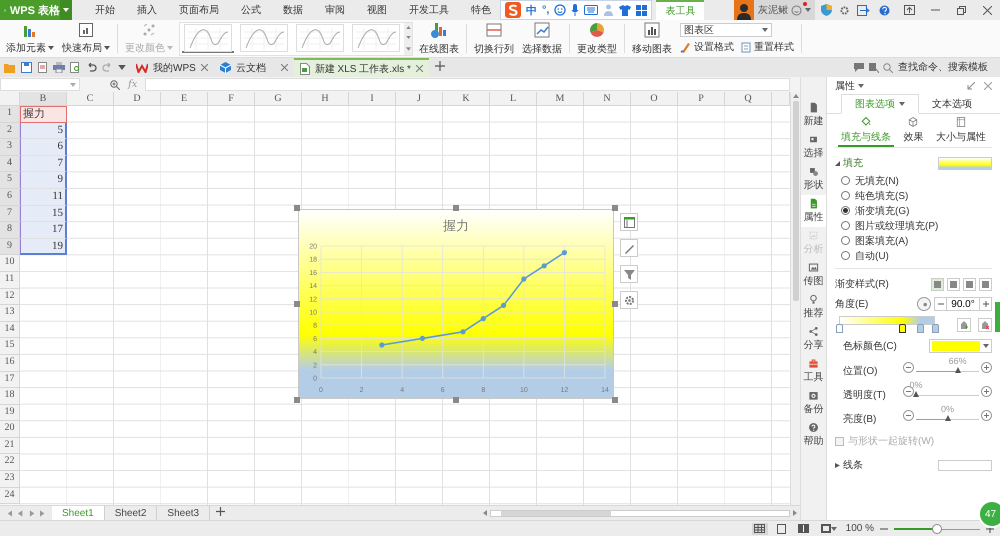 The width and height of the screenshot is (1000, 536). What do you see at coordinates (10, 446) in the screenshot?
I see `row-header: 21` at bounding box center [10, 446].